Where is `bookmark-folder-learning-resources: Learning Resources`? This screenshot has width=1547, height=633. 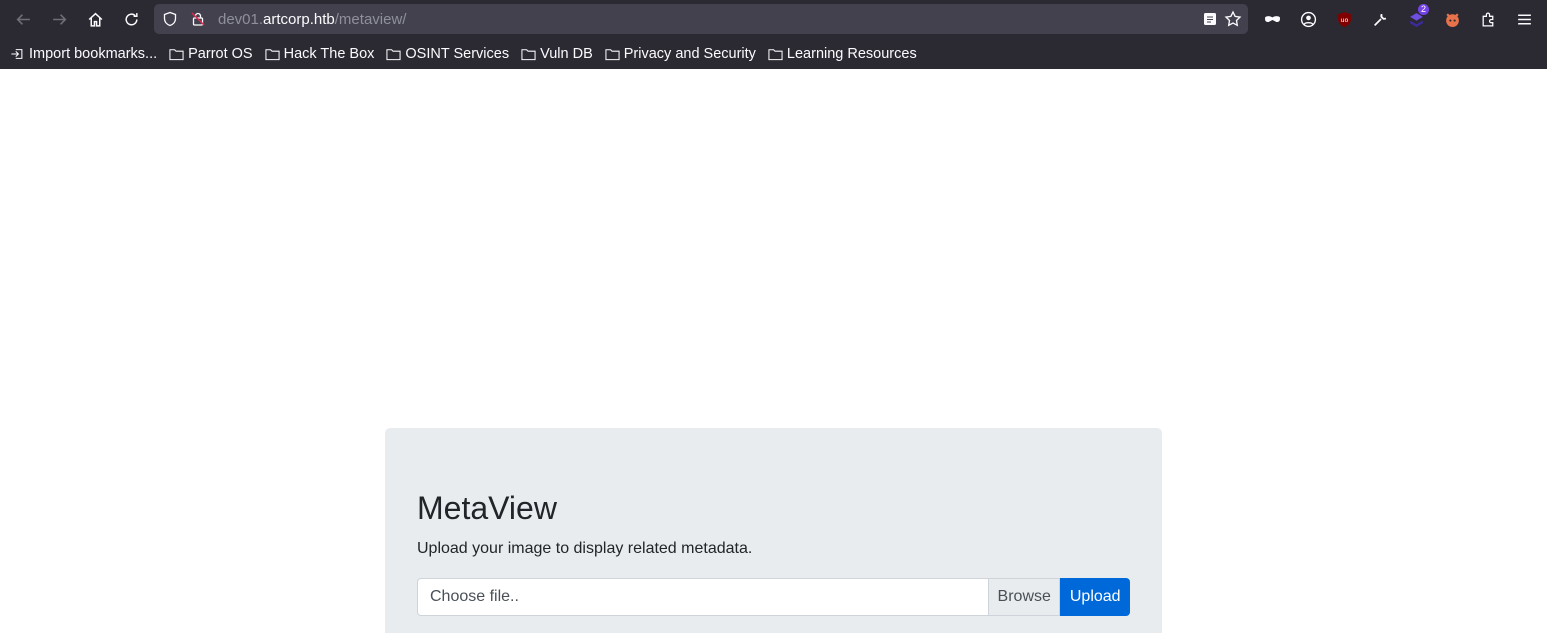
bookmark-folder-learning-resources: Learning Resources is located at coordinates (842, 54).